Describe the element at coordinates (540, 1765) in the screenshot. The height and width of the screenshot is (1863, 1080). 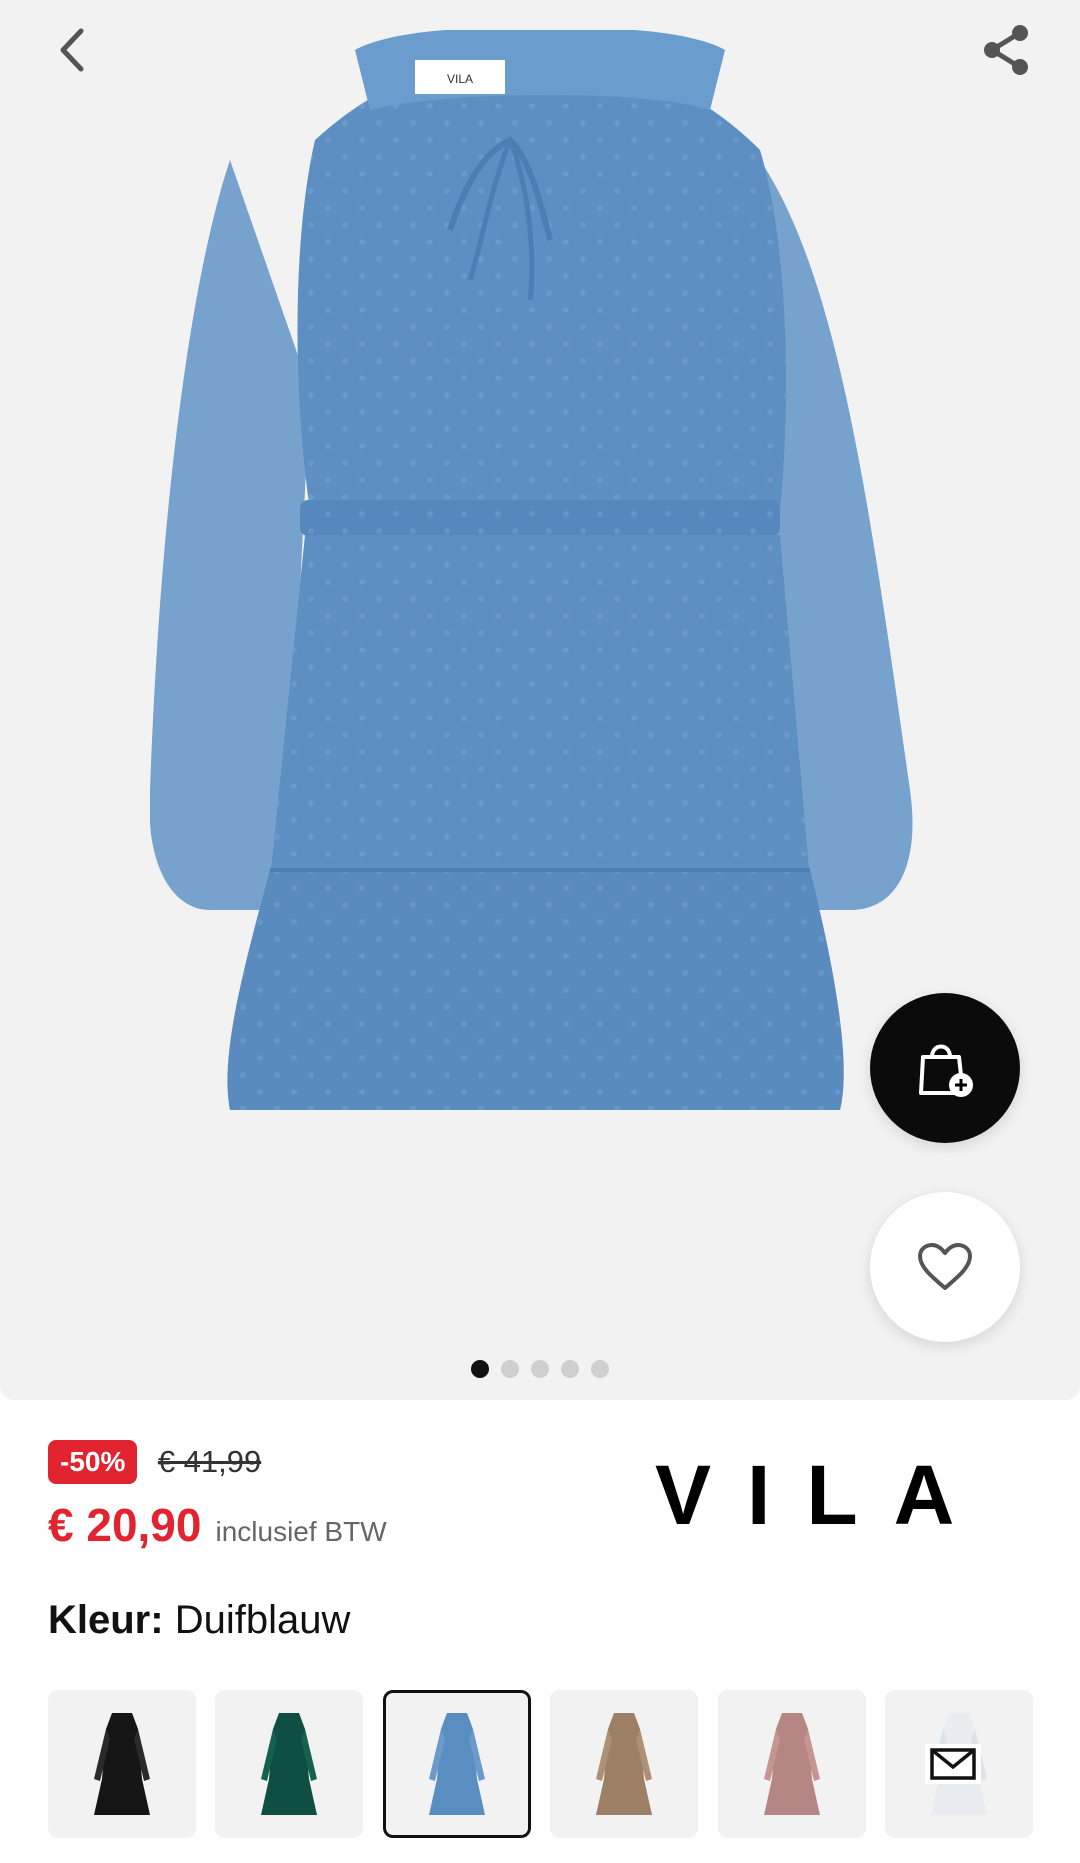
I see `color-swatches` at that location.